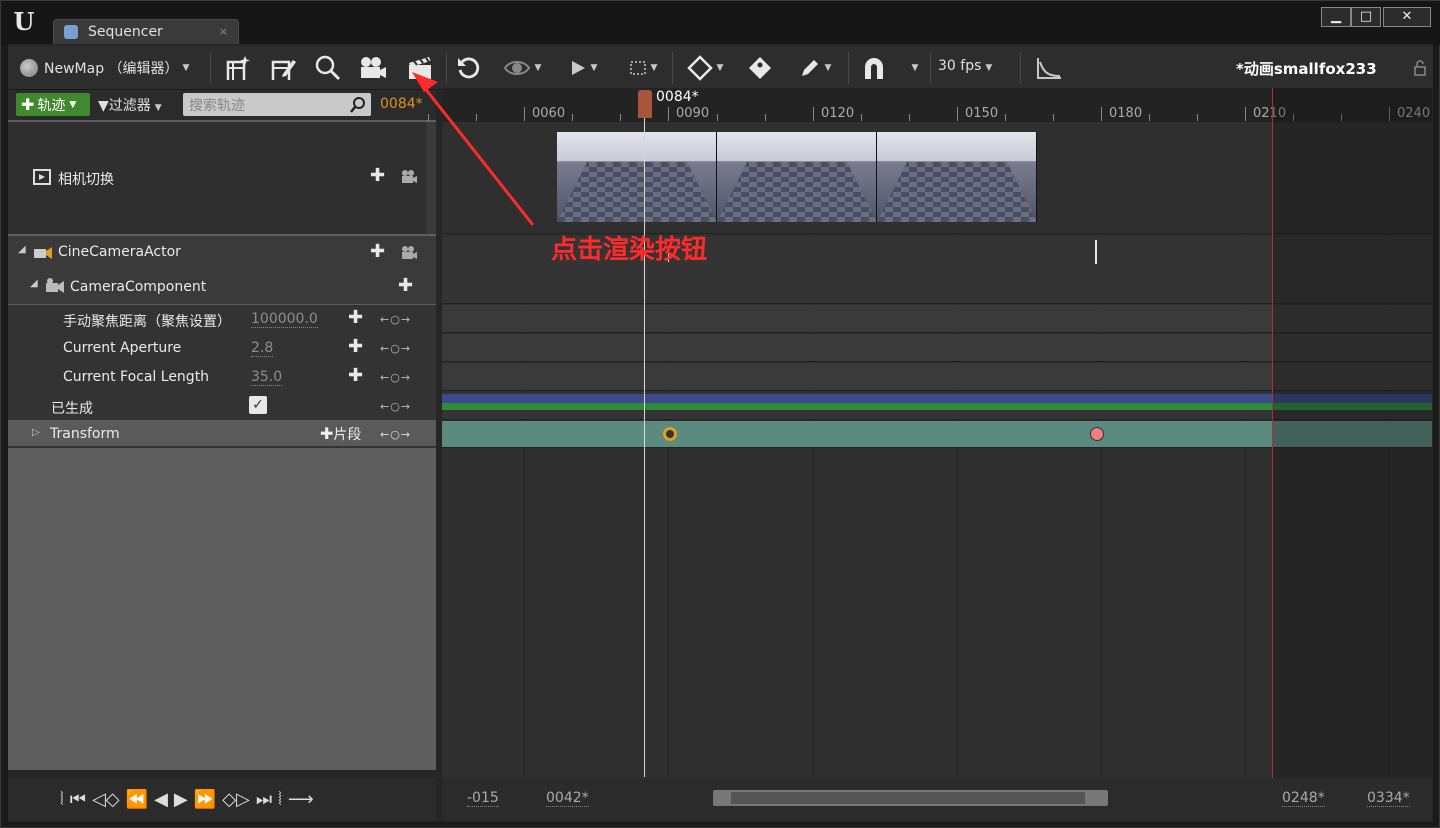 The width and height of the screenshot is (1440, 828). What do you see at coordinates (222, 348) in the screenshot?
I see `track-row-aperture: Current Aperture 2.8 ✚ ←○→` at bounding box center [222, 348].